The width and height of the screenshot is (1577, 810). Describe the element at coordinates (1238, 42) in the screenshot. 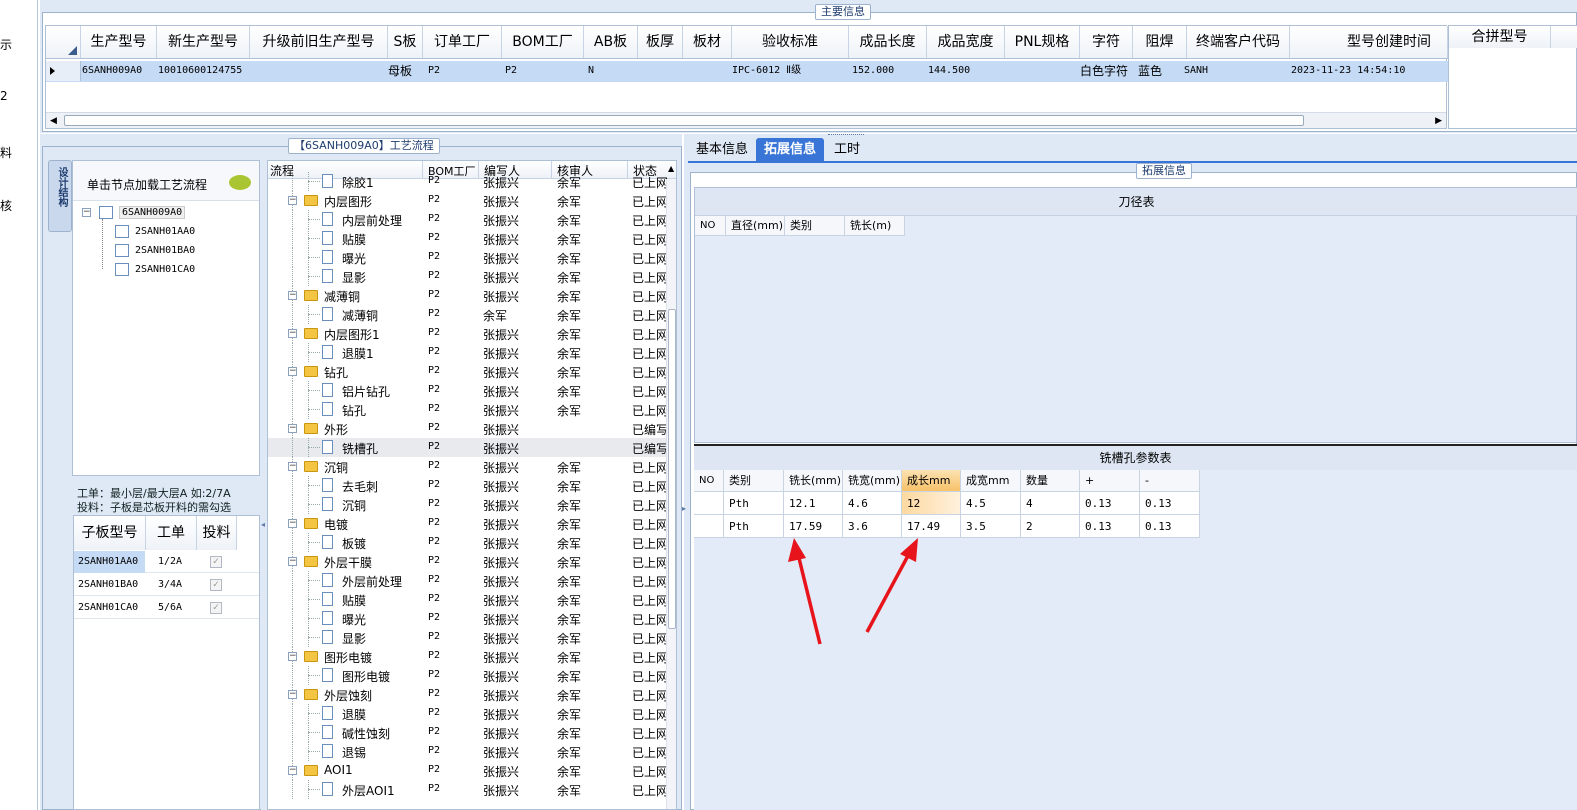

I see `col-header: 终端客户代码` at that location.